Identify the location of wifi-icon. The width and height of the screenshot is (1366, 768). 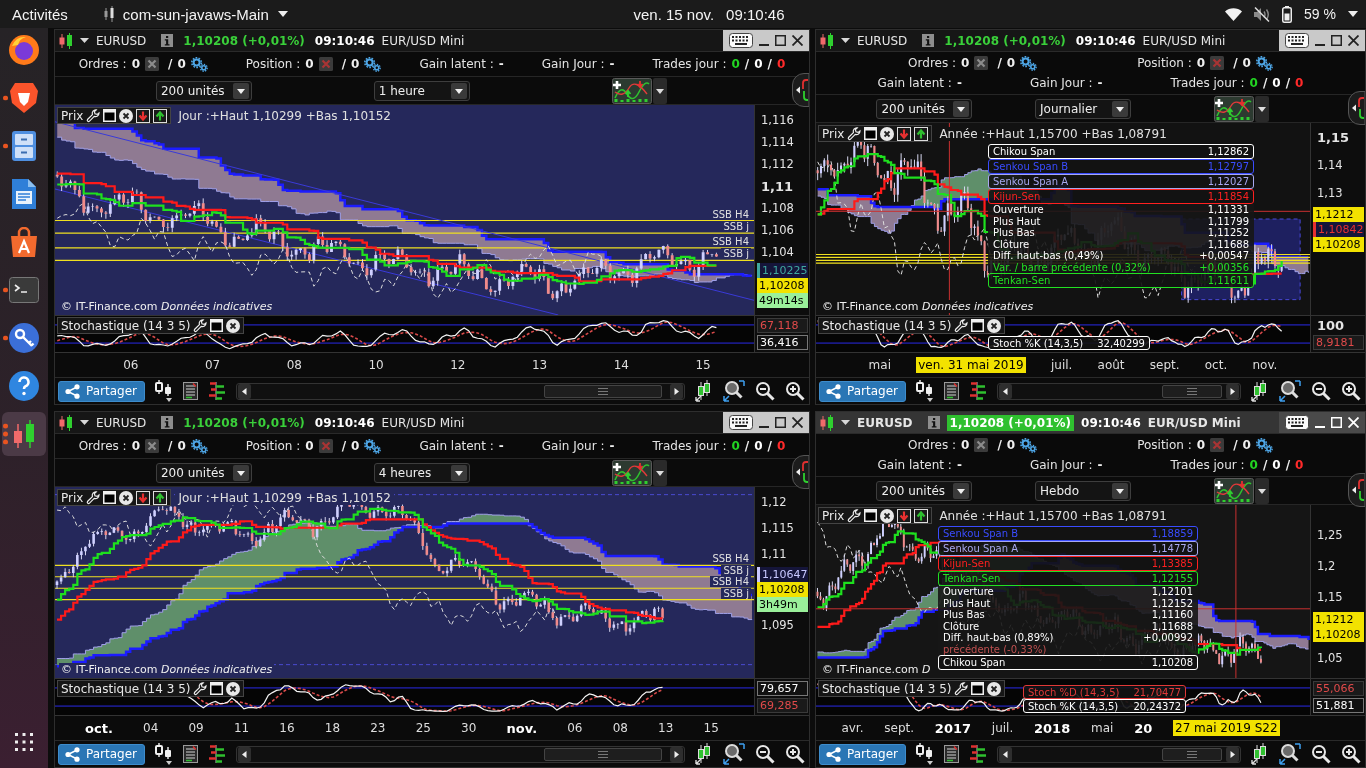
(1234, 14).